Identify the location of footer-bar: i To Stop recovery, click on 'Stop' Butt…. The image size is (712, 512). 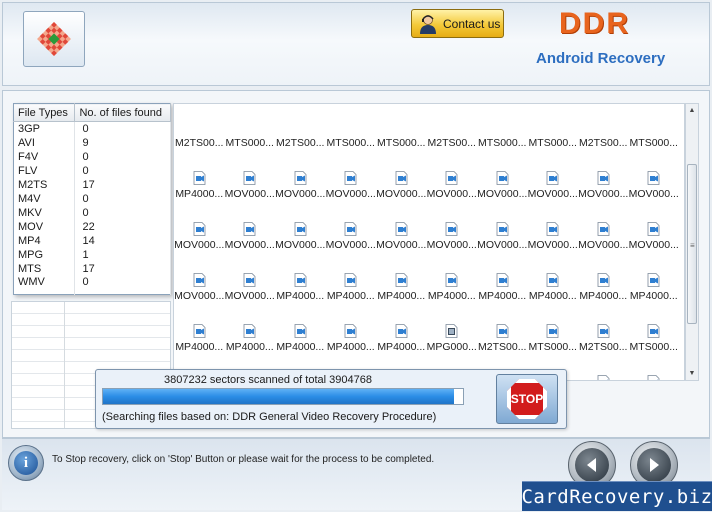
(357, 474).